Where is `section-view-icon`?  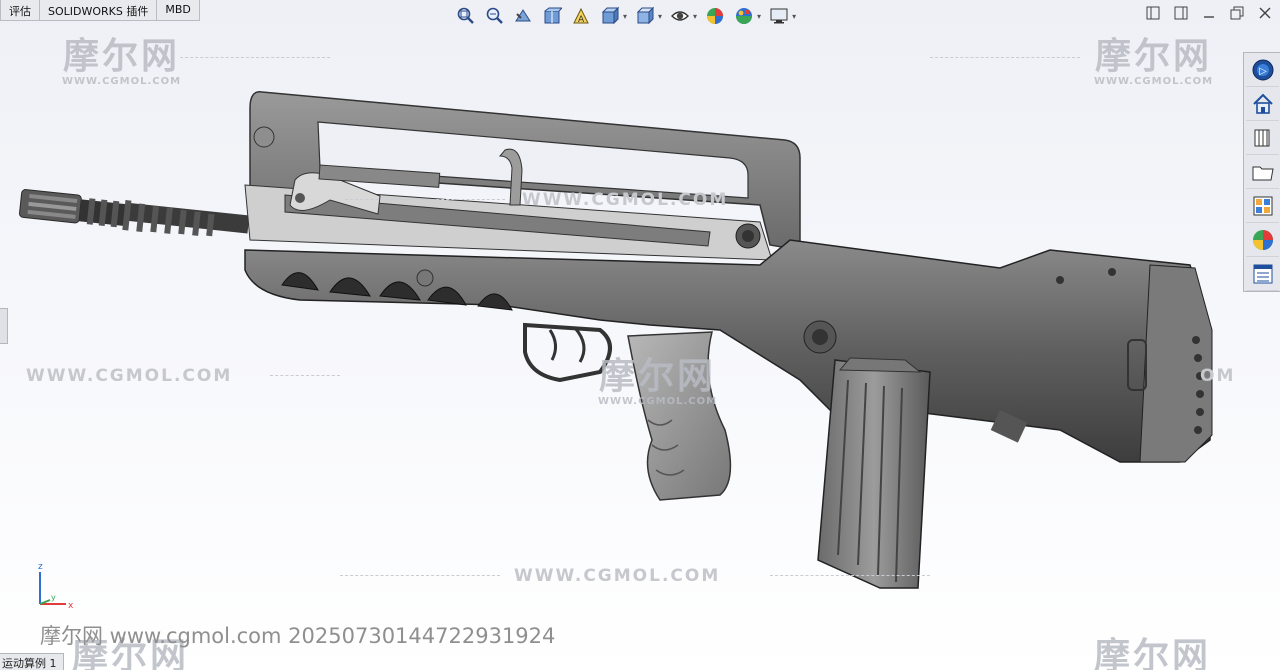
section-view-icon is located at coordinates (552, 16).